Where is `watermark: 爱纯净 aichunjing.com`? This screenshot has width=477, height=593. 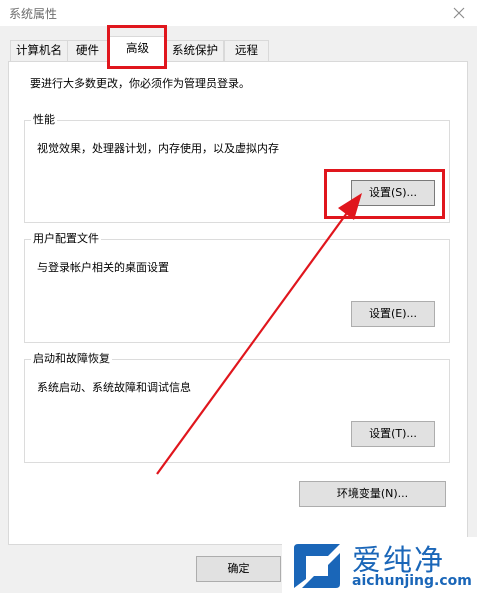 watermark: 爱纯净 aichunjing.com is located at coordinates (379, 565).